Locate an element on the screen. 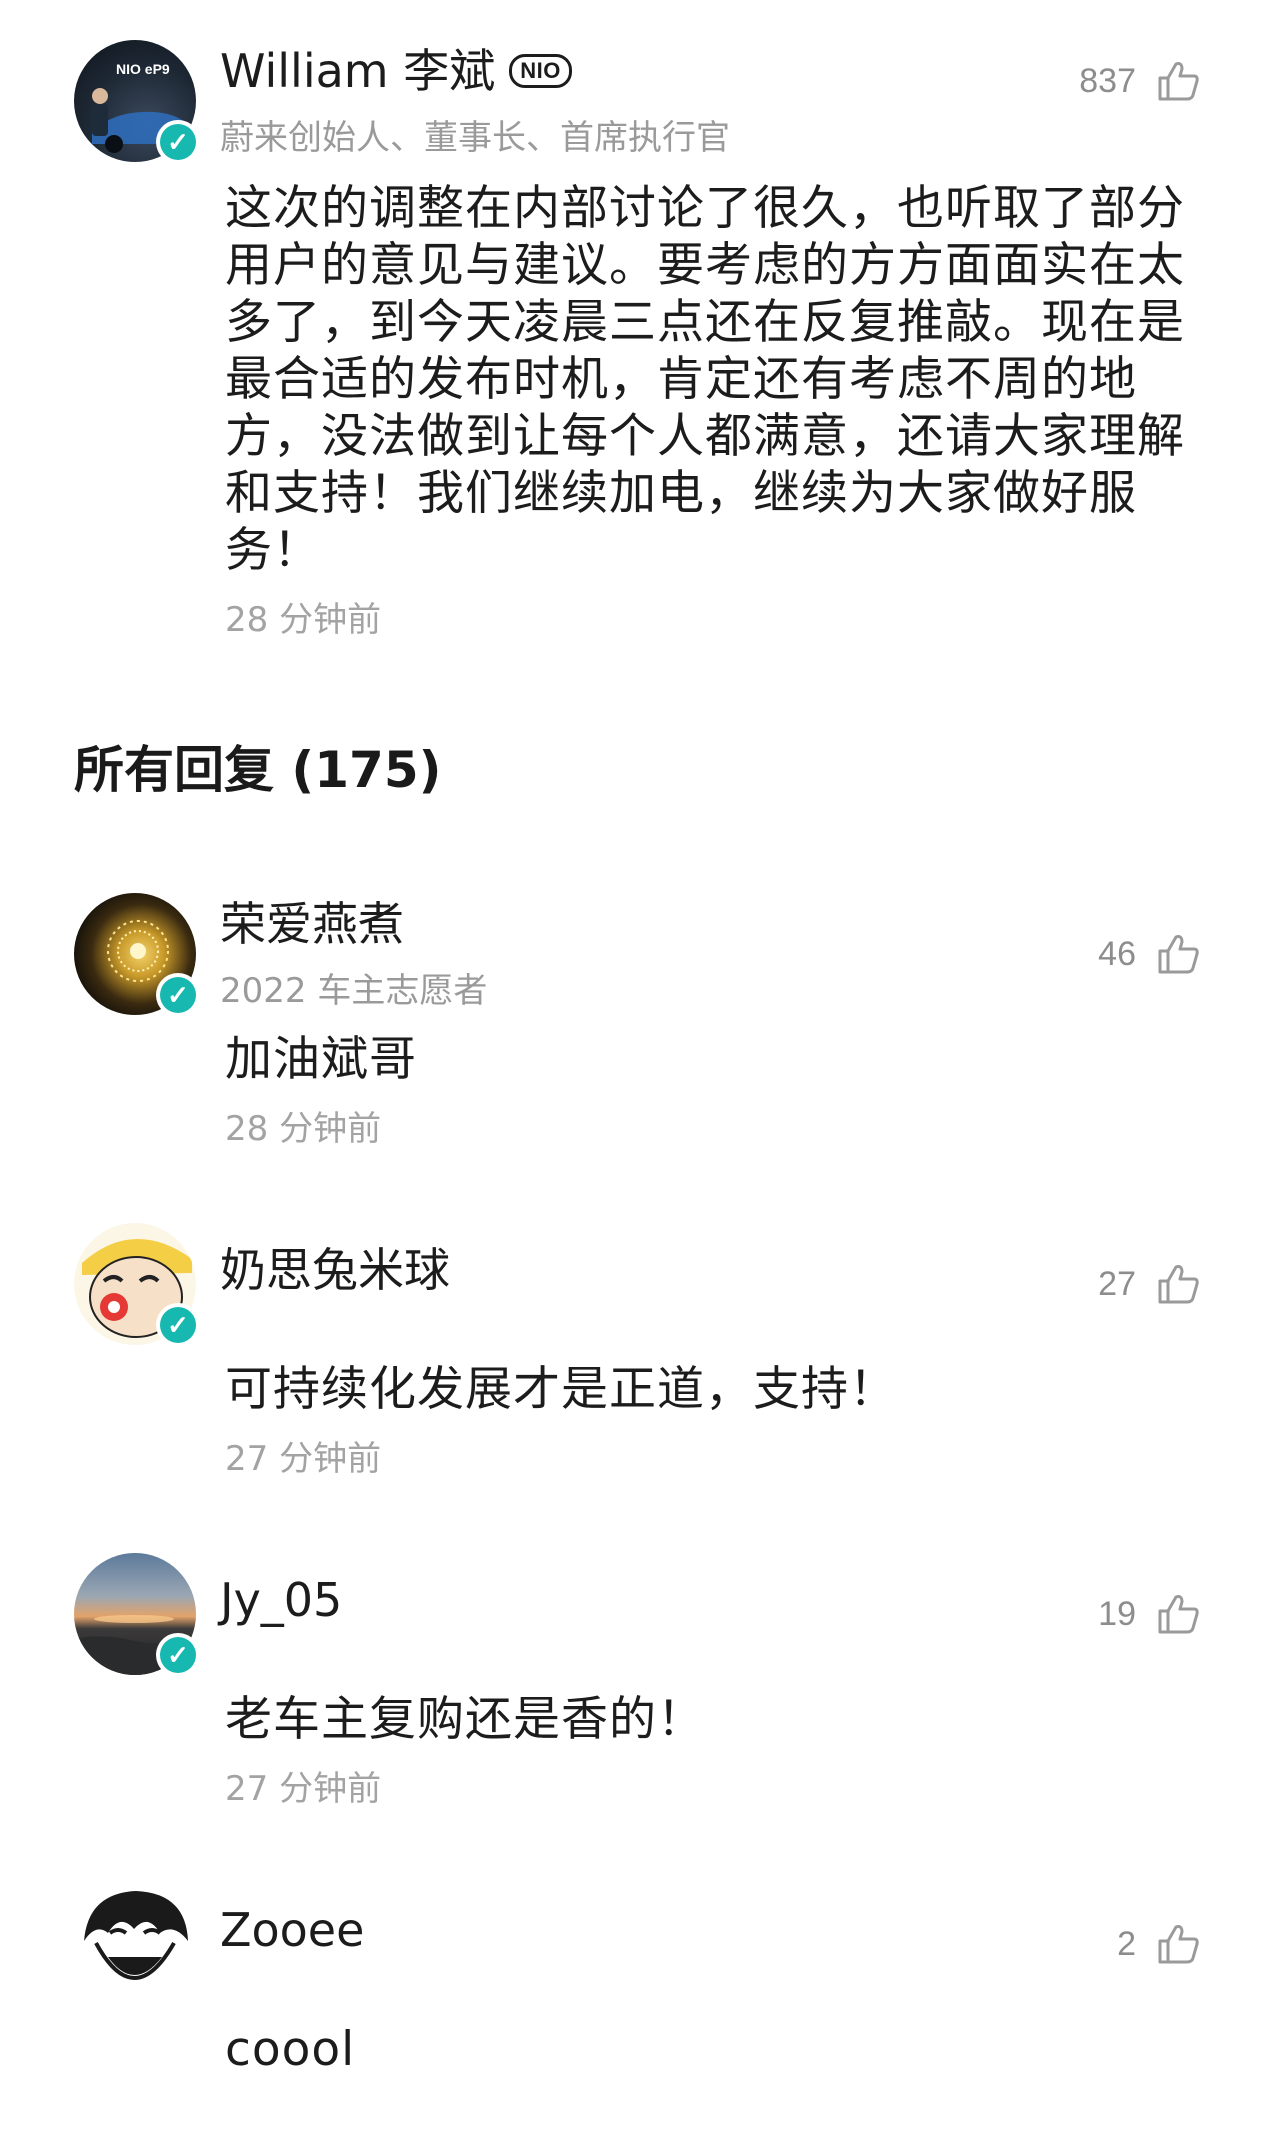  avatar-illustration is located at coordinates (136, 1935).